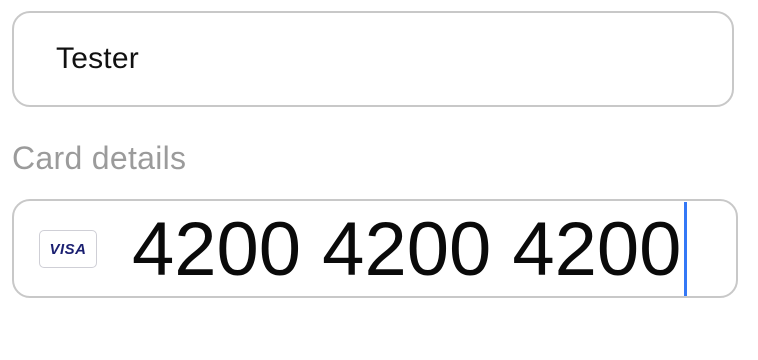 The width and height of the screenshot is (758, 360). Describe the element at coordinates (686, 249) in the screenshot. I see `text-caret` at that location.